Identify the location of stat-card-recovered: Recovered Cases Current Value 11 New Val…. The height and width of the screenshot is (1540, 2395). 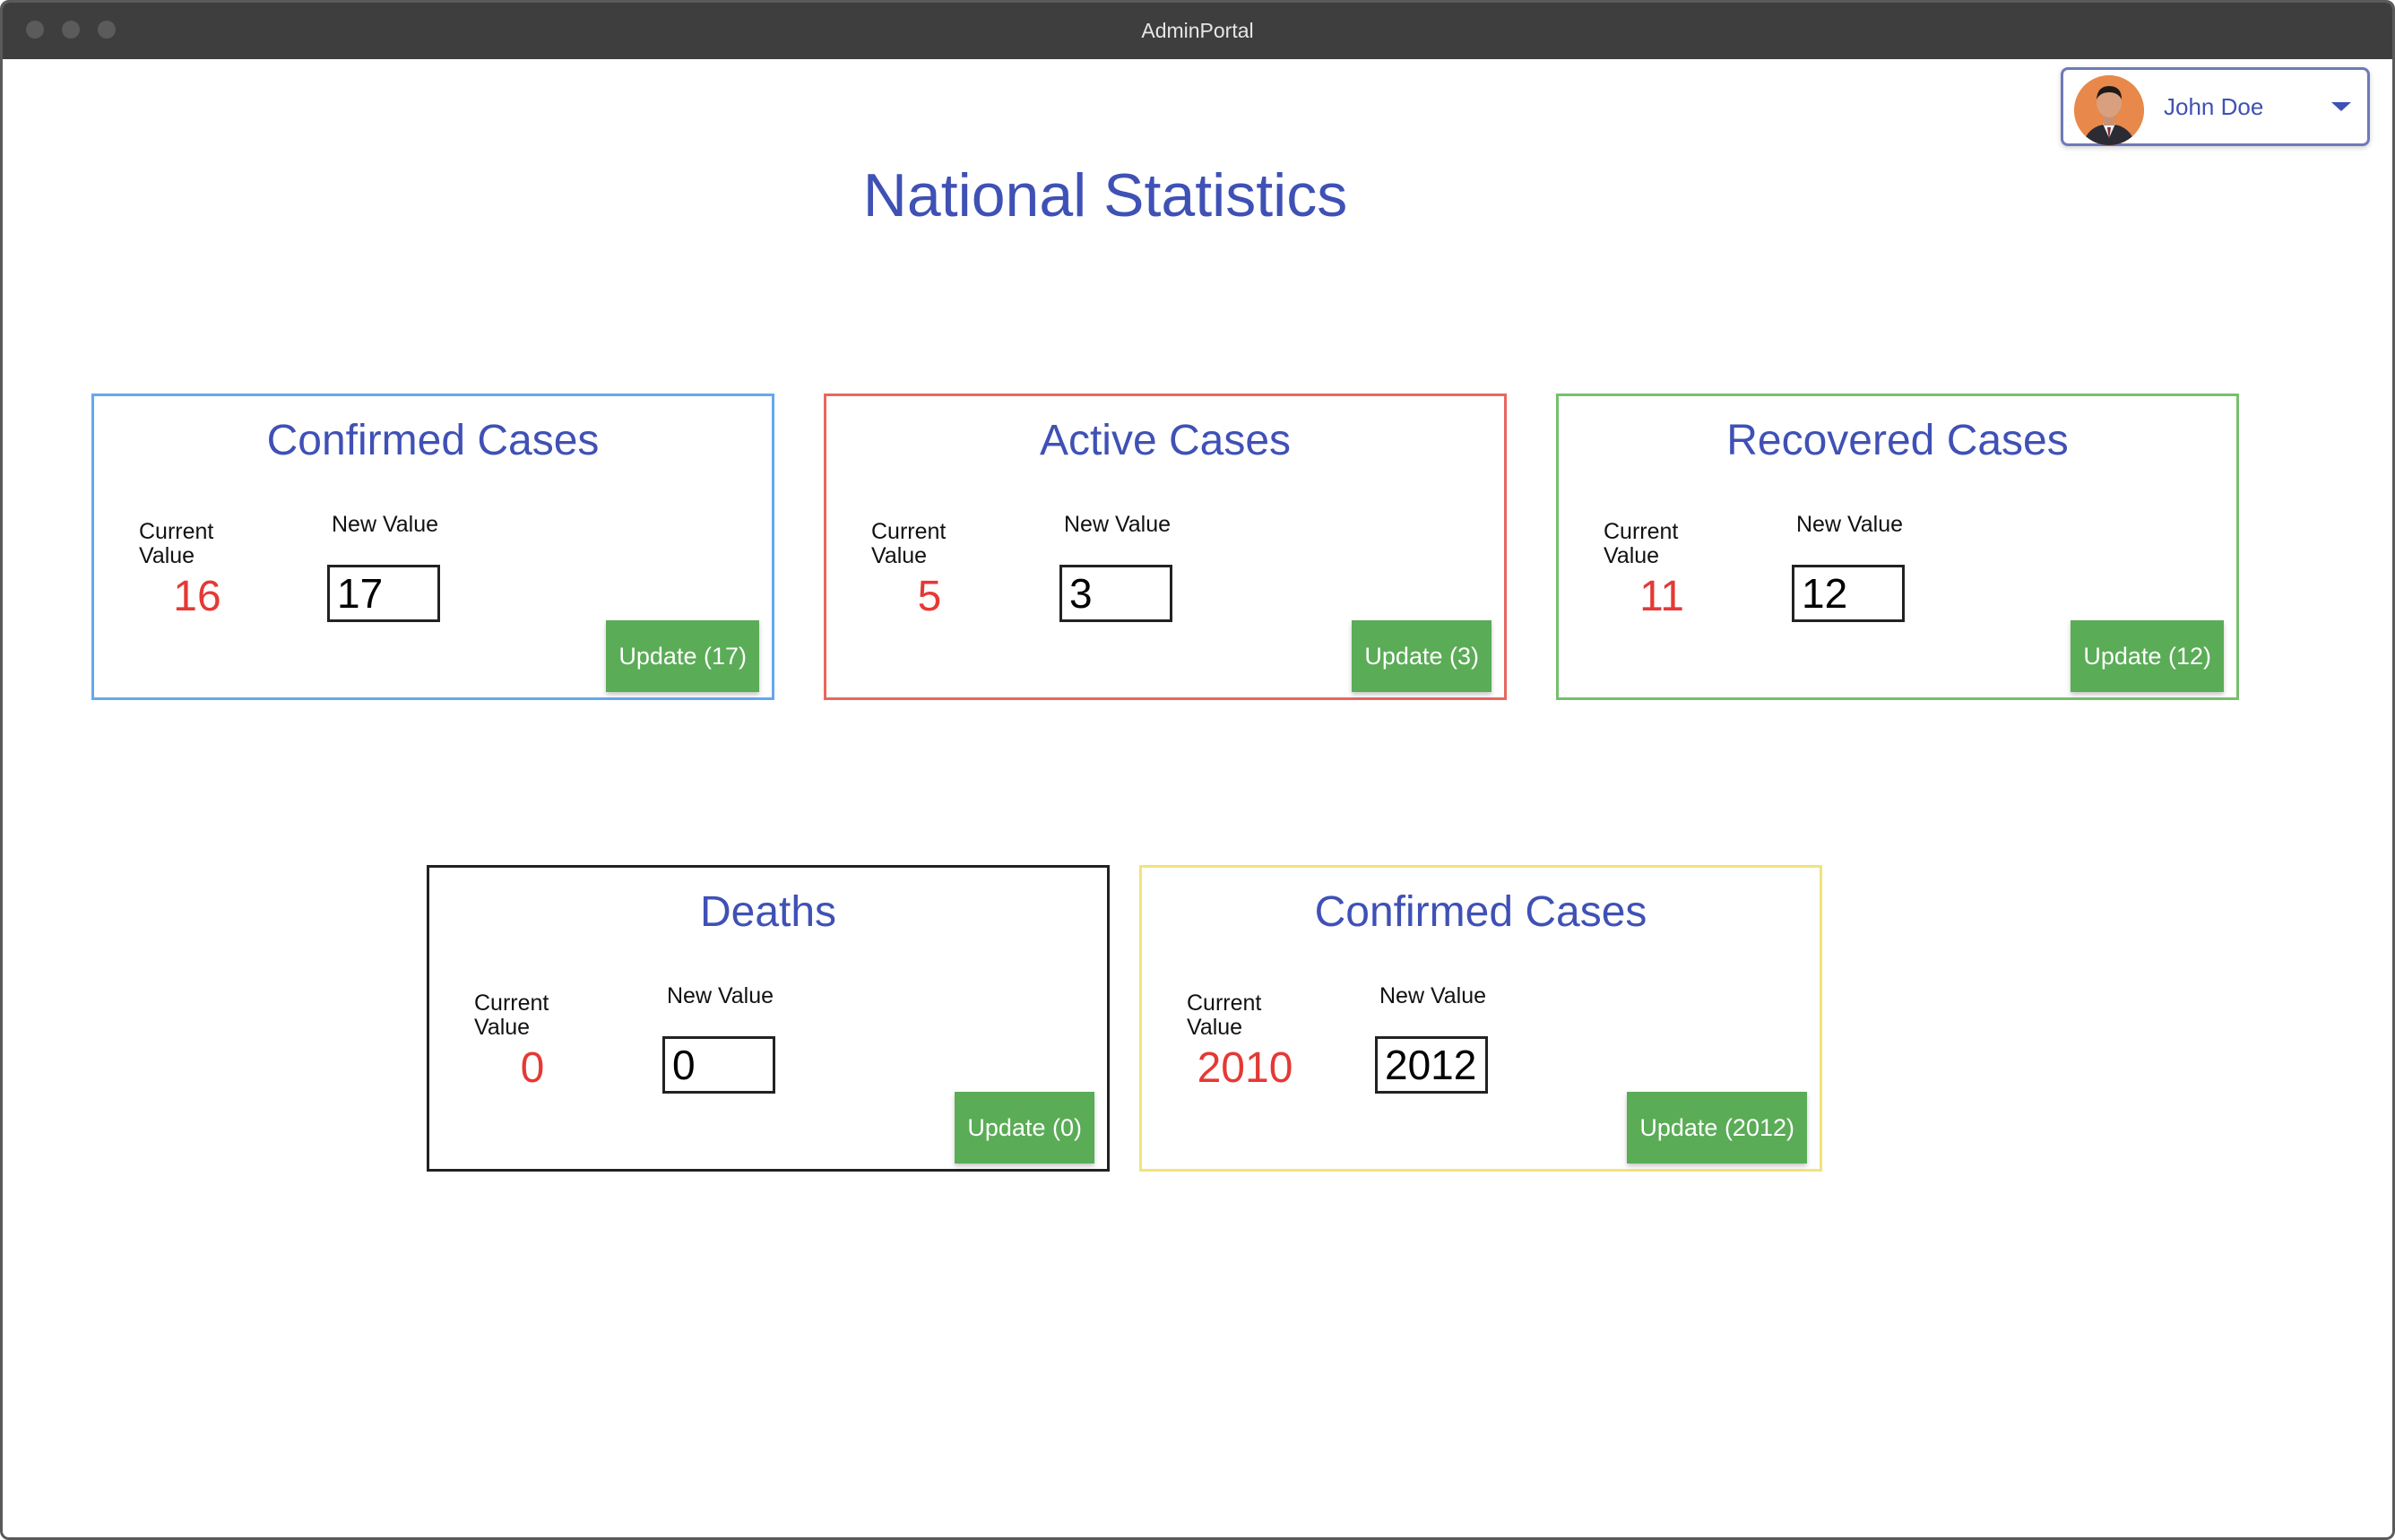
(1897, 547).